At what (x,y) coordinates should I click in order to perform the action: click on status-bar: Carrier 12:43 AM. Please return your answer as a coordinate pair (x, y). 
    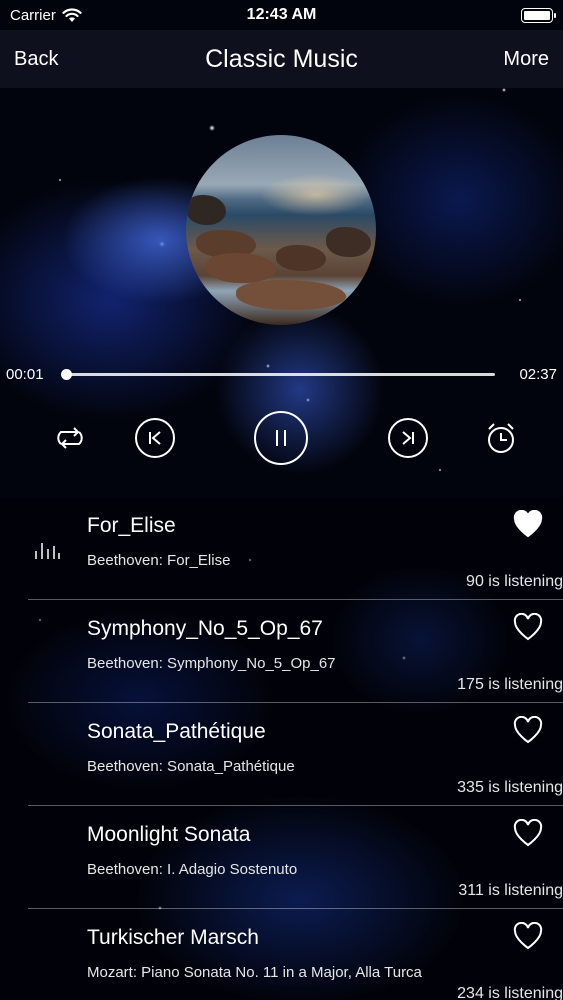
    Looking at the image, I should click on (281, 15).